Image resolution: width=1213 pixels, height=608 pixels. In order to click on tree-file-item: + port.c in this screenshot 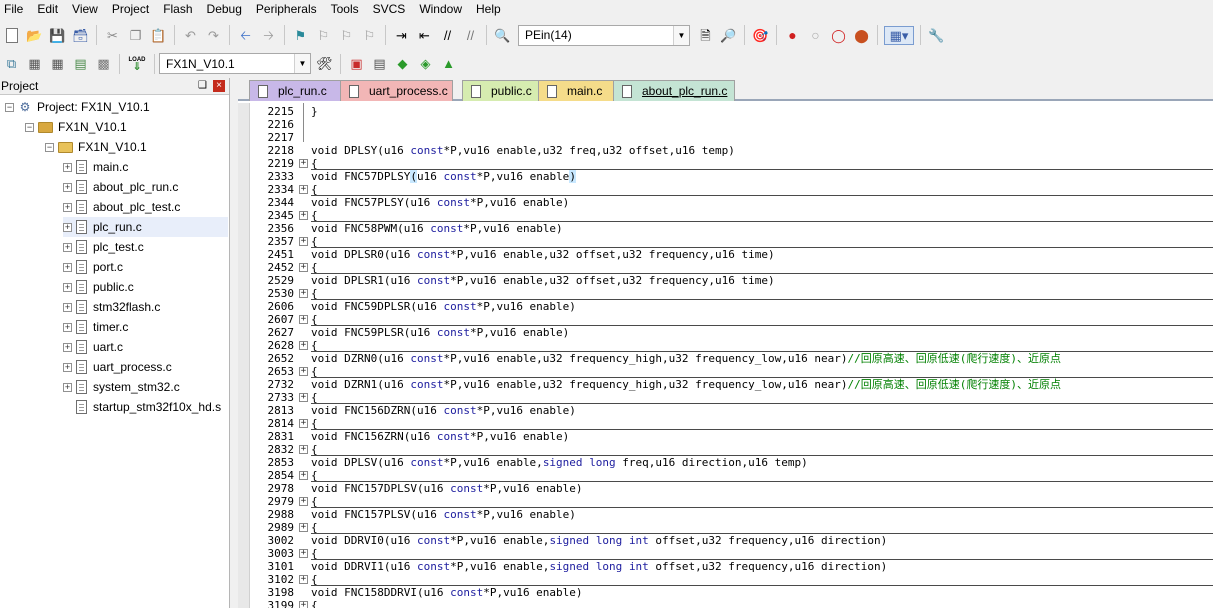, I will do `click(145, 267)`.